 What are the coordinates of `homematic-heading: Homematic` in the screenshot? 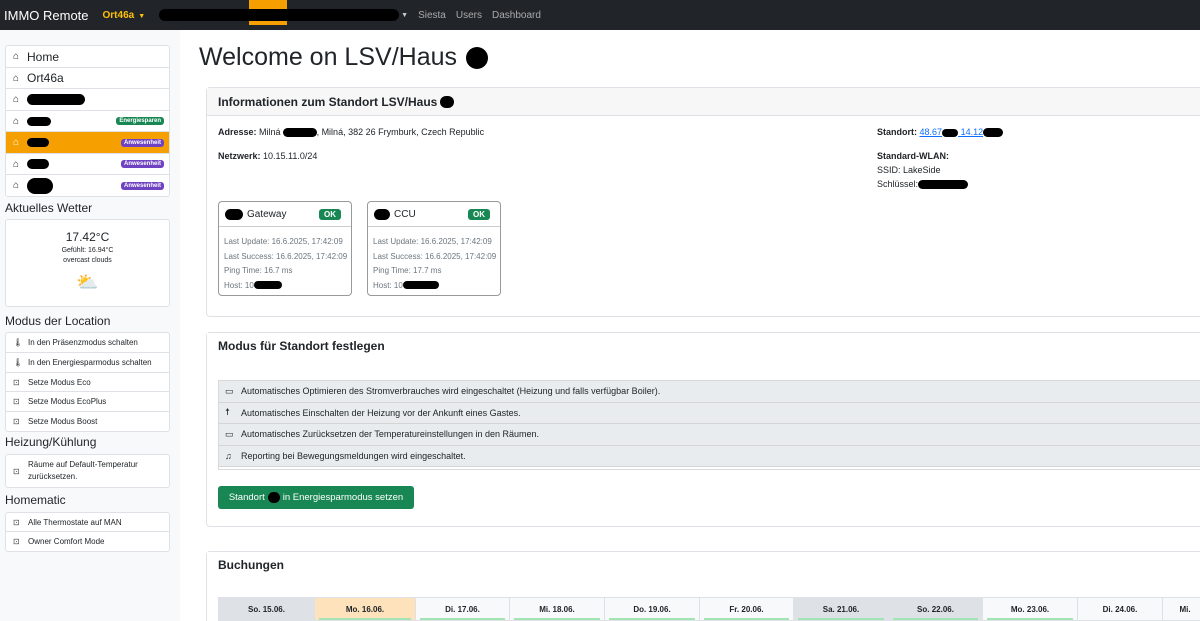 It's located at (35, 500).